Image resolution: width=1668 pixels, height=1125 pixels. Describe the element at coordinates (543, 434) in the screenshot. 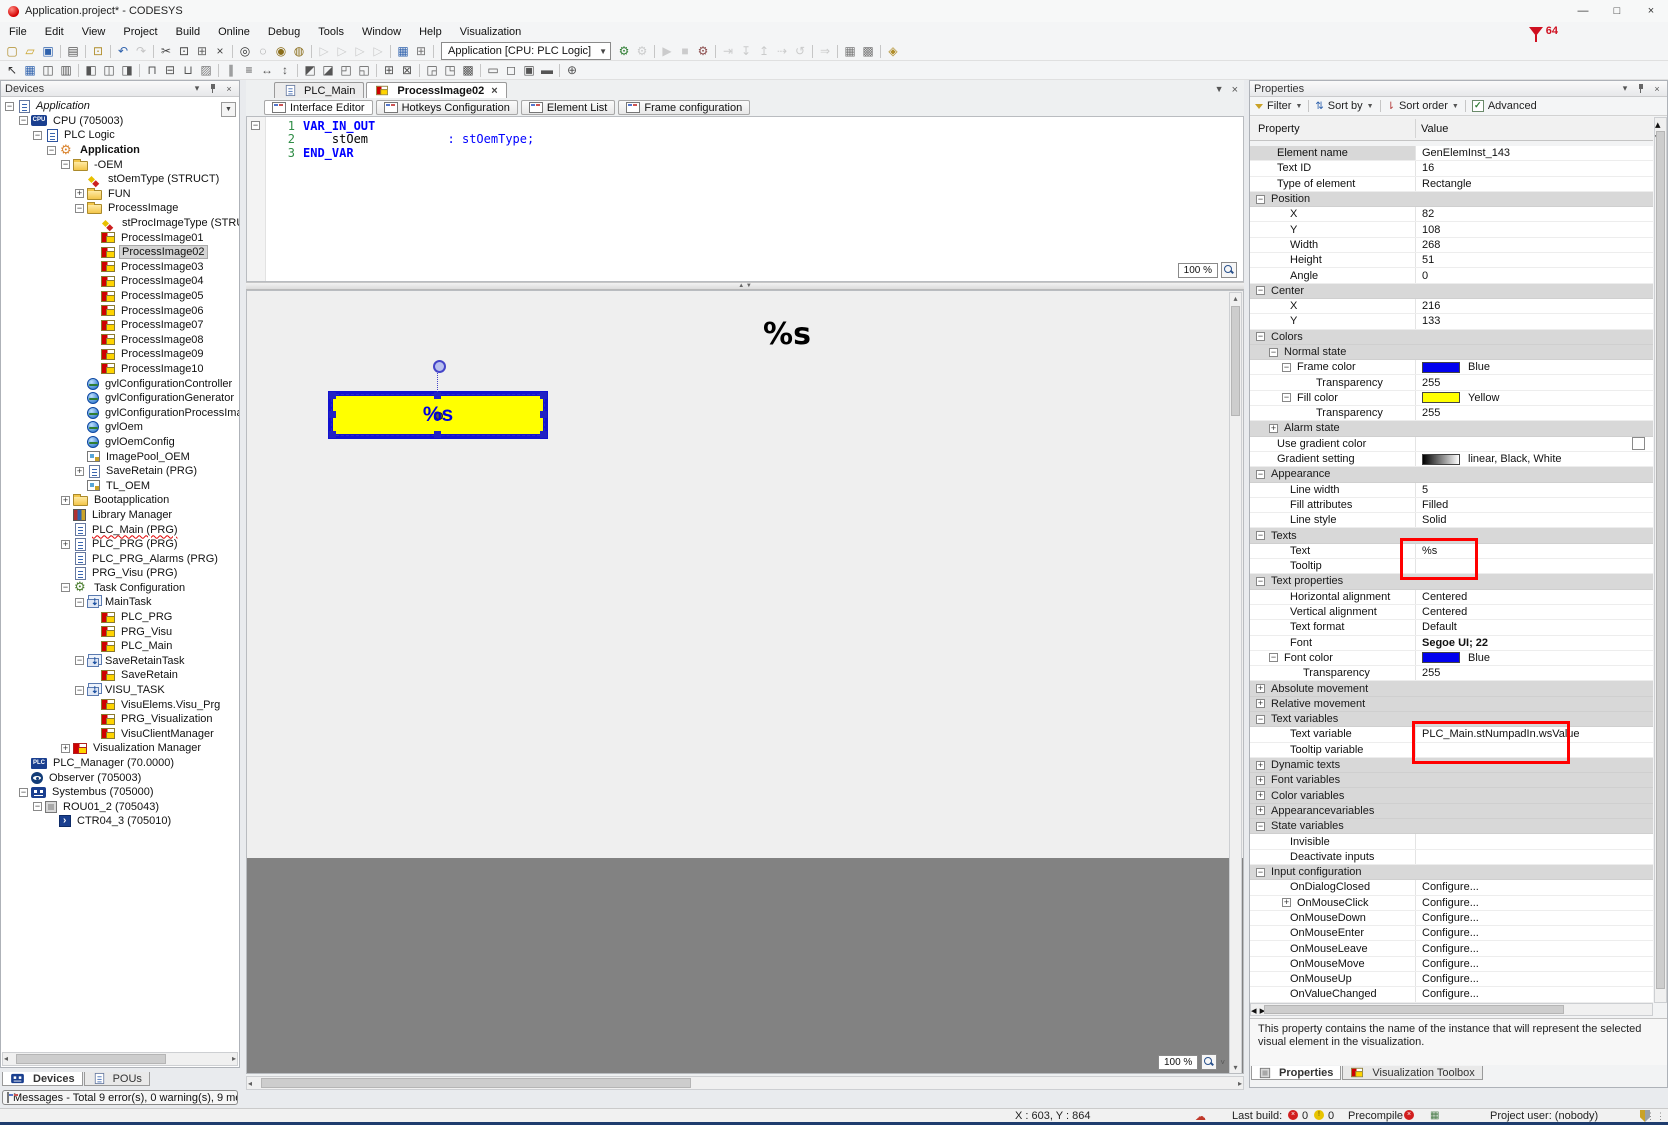

I see `resize-handle-se` at that location.